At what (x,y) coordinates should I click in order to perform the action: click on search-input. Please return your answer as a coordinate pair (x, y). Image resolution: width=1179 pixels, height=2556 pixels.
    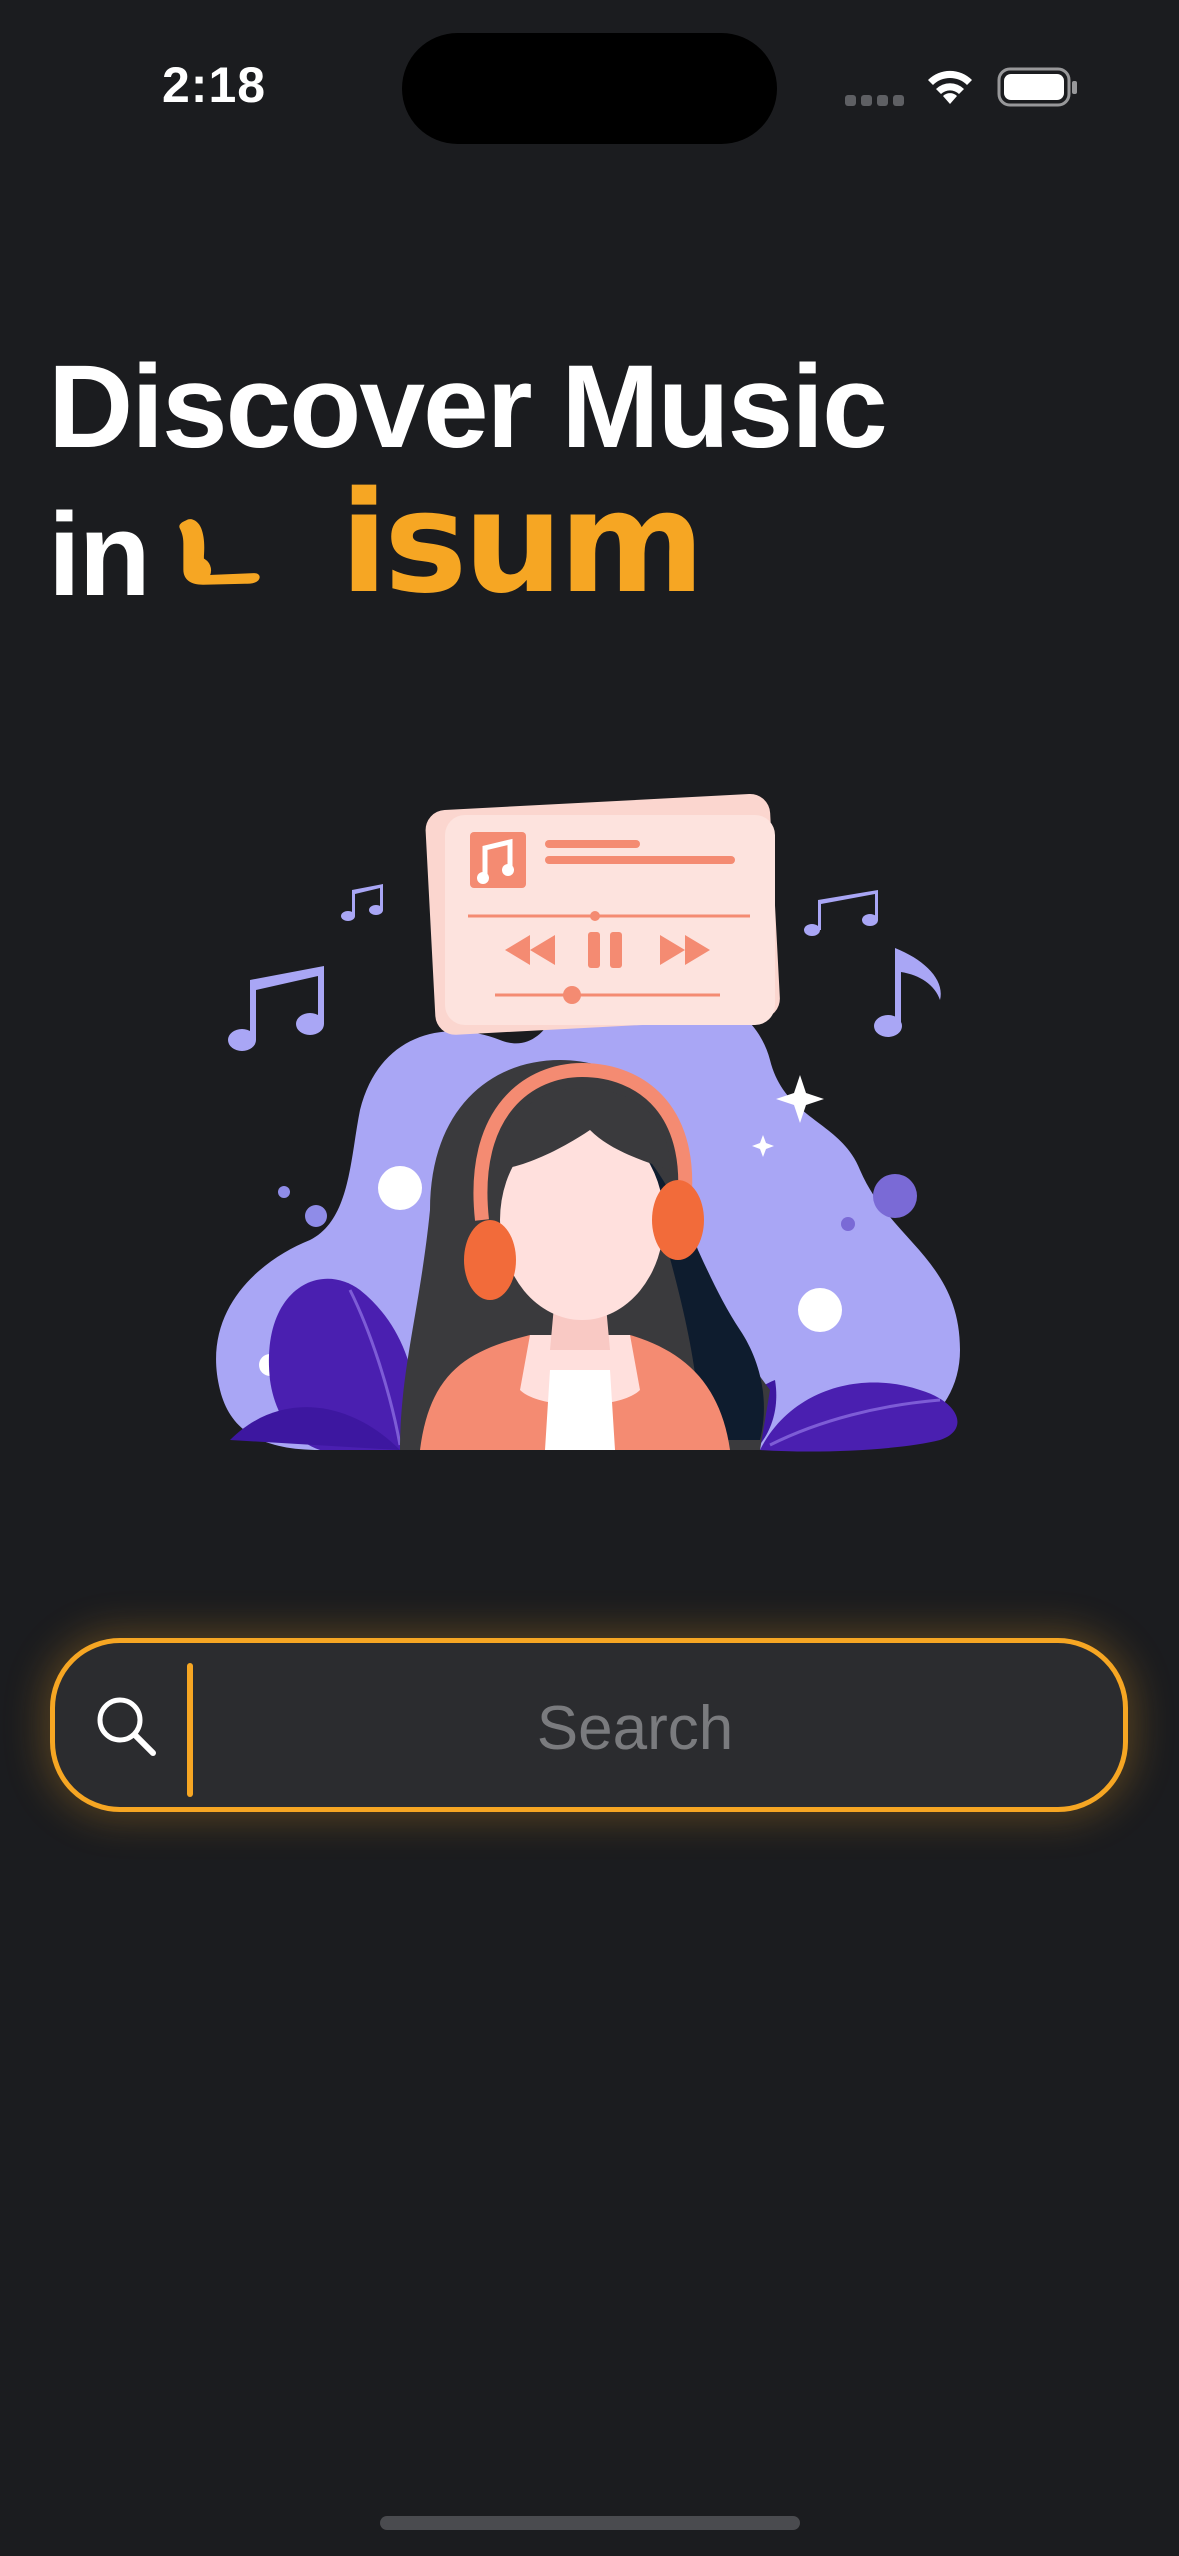
    Looking at the image, I should click on (635, 1728).